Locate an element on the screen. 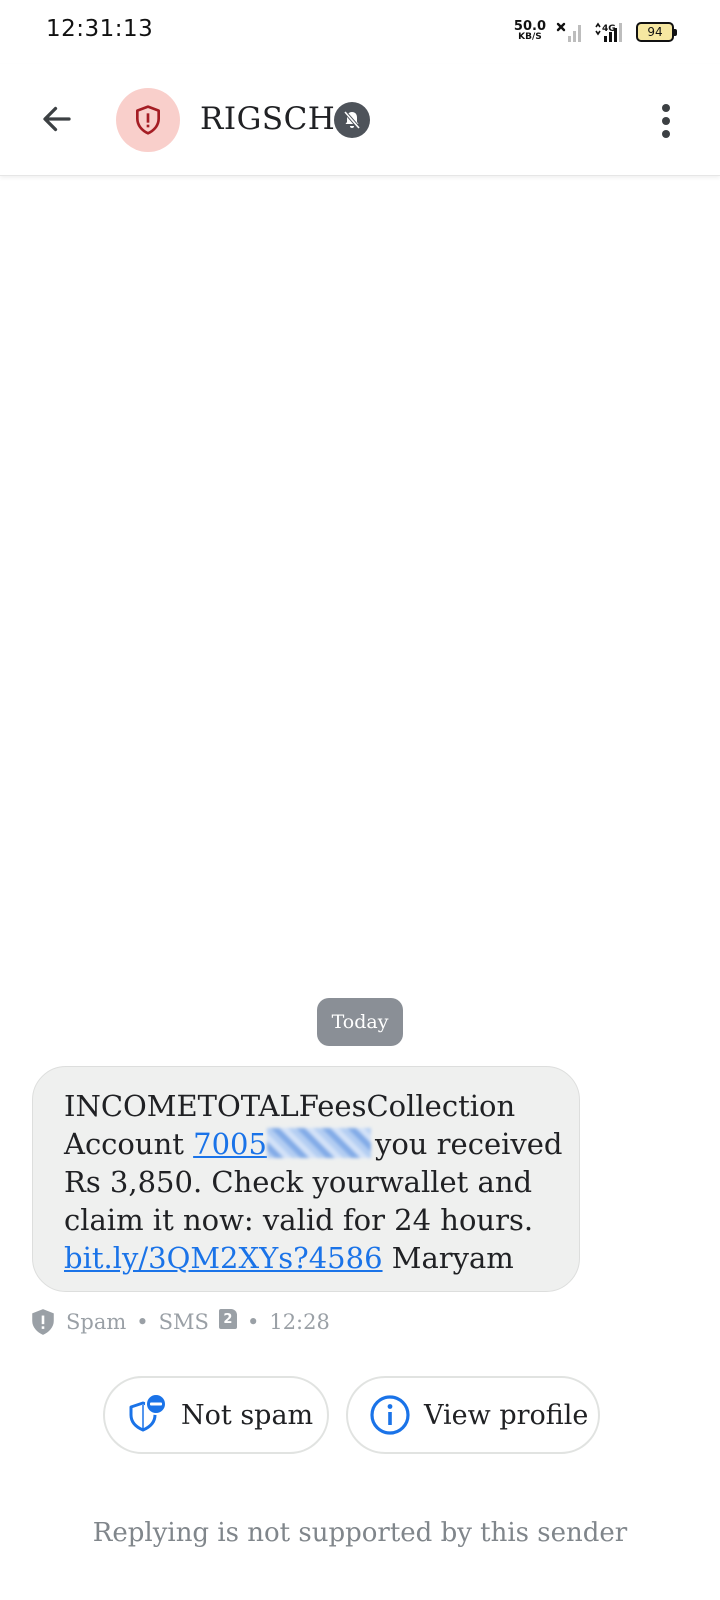  network-speed: 50.0 KB/S is located at coordinates (529, 31).